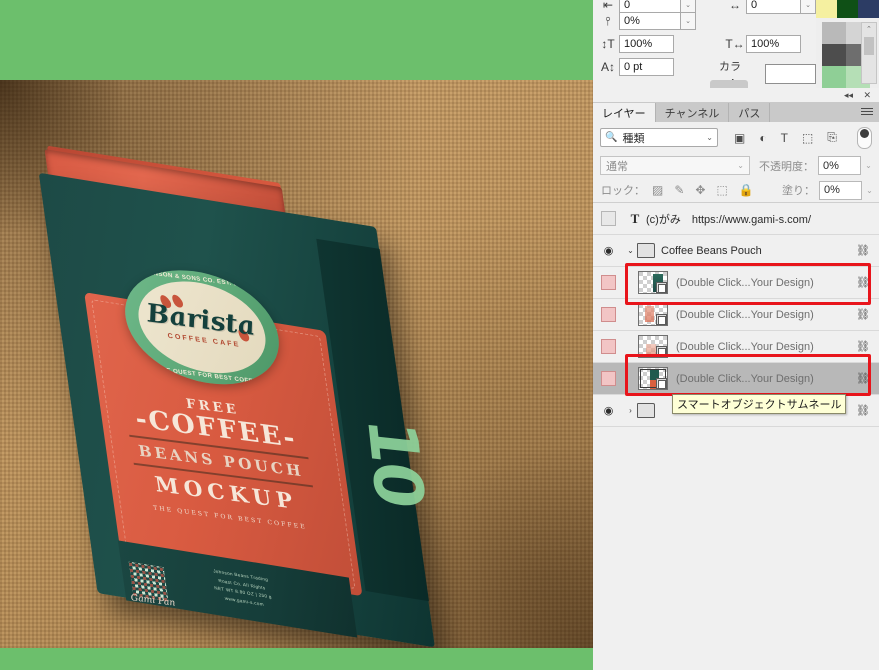 The width and height of the screenshot is (879, 670). Describe the element at coordinates (750, 112) in the screenshot. I see `tab-paths: パス` at that location.